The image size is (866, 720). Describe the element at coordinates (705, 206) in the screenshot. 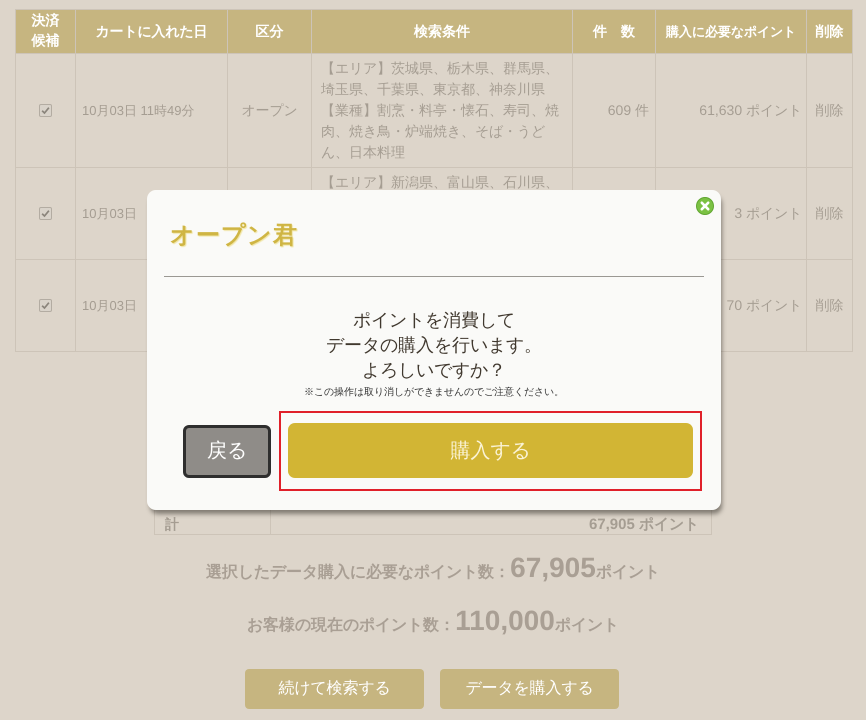

I see `close-icon` at that location.